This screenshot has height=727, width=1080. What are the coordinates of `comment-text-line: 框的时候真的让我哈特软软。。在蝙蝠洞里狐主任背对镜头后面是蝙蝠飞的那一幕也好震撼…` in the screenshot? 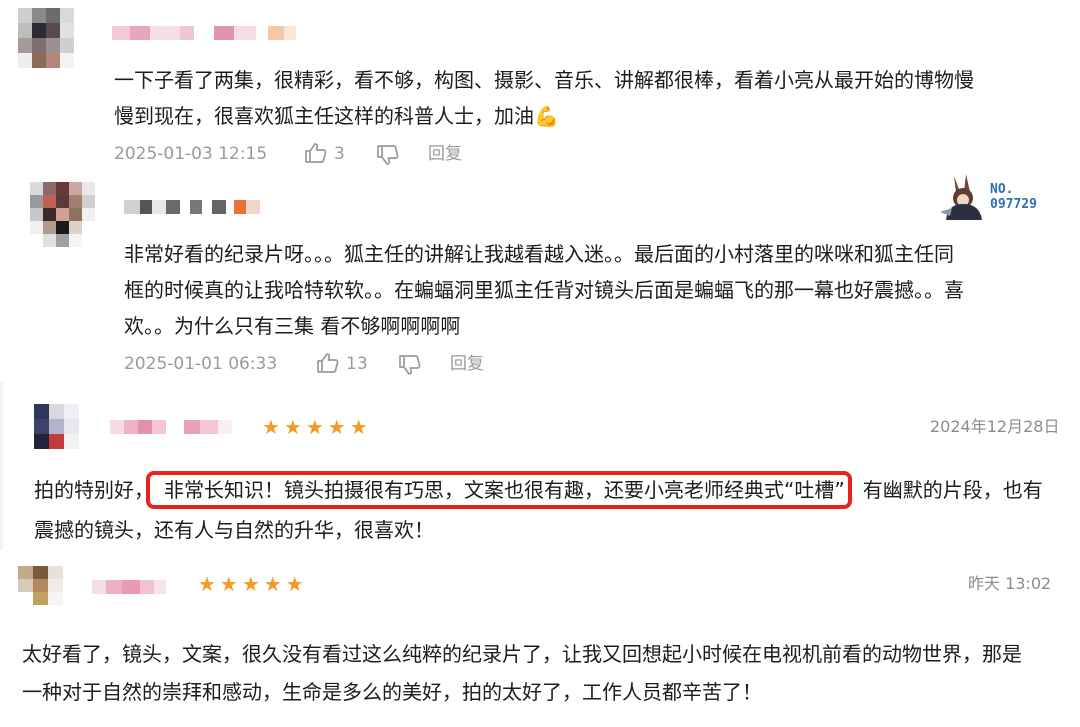 It's located at (544, 290).